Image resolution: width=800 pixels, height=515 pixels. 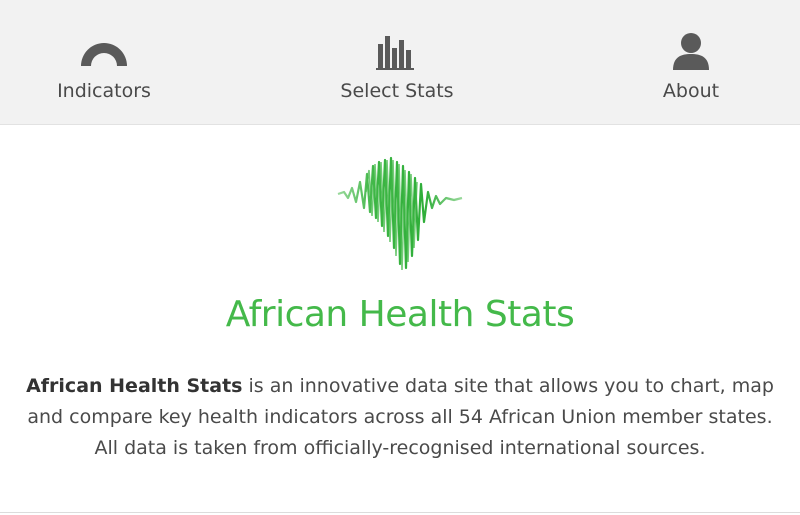 What do you see at coordinates (400, 213) in the screenshot?
I see `soundwave-africa-logo-icon` at bounding box center [400, 213].